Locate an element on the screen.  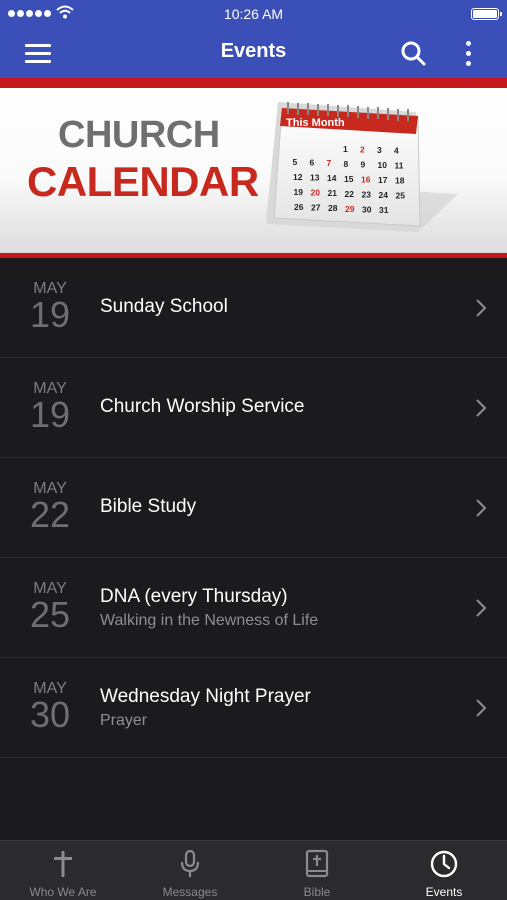
search-icon is located at coordinates (413, 53).